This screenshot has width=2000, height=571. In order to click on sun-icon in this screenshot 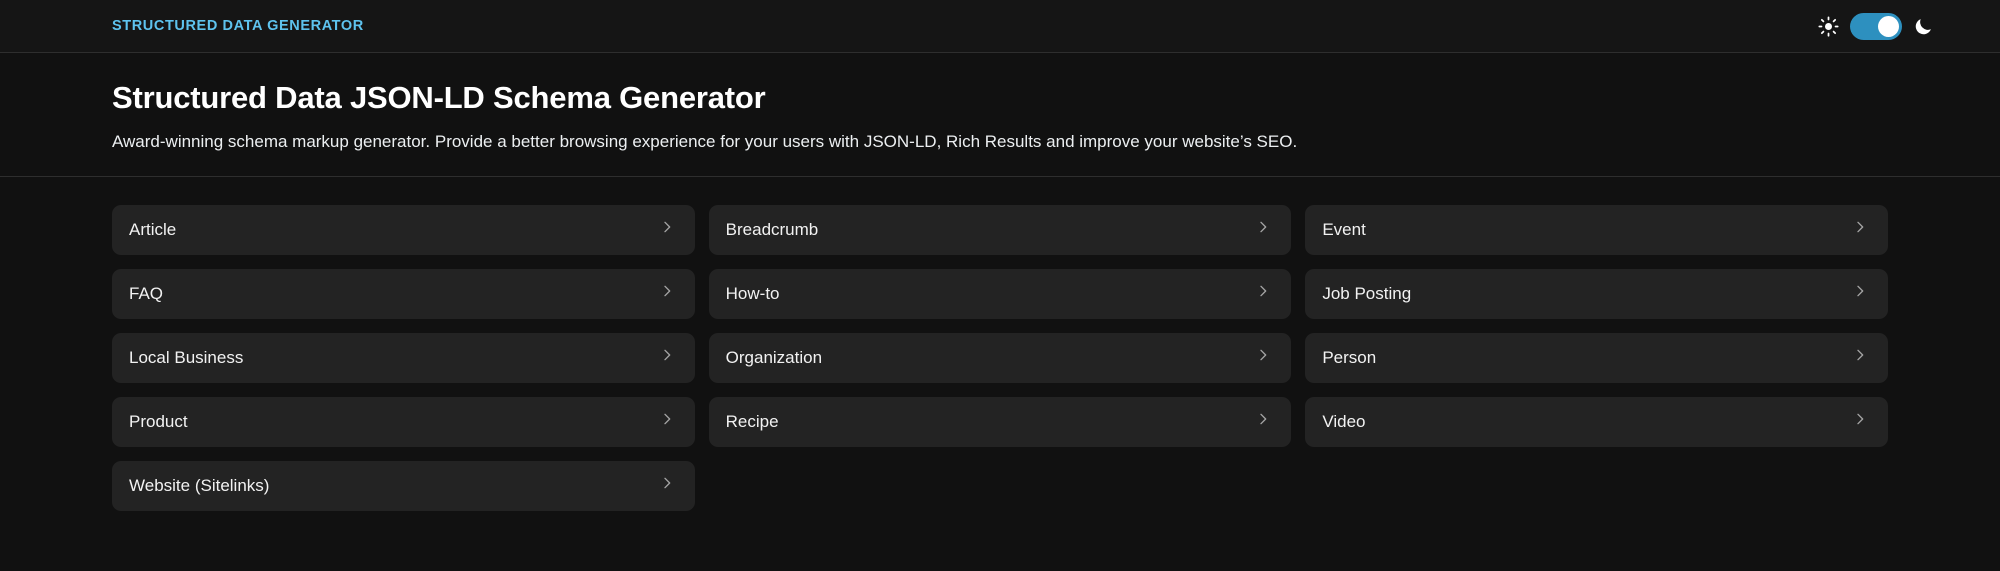, I will do `click(1828, 26)`.